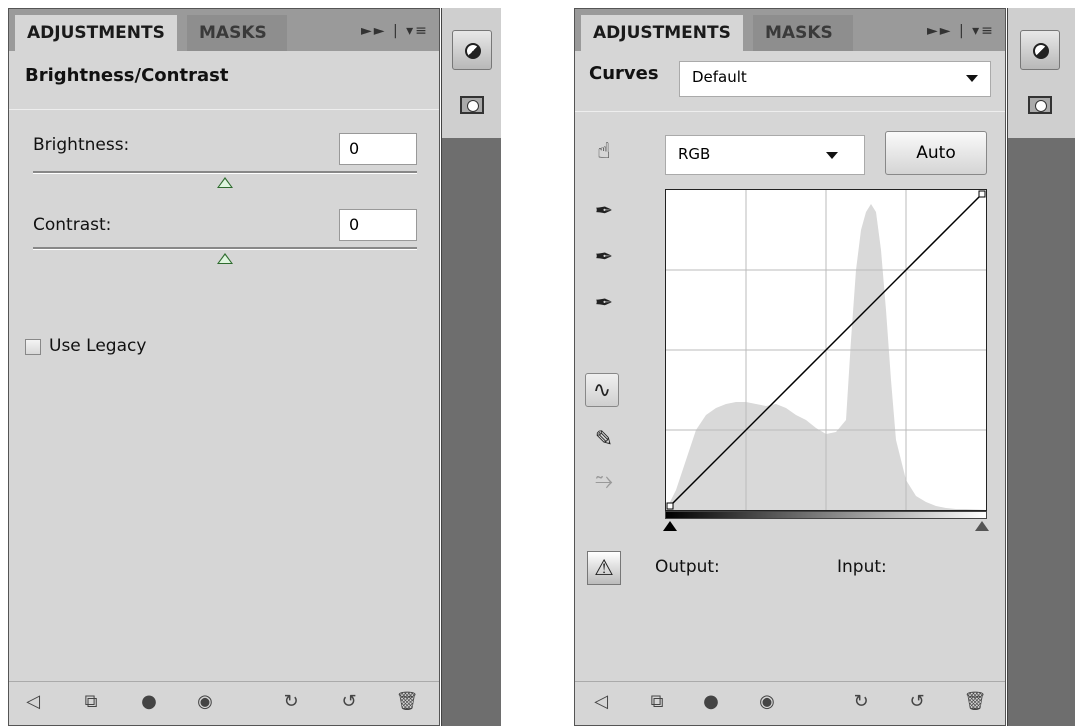  Describe the element at coordinates (936, 153) in the screenshot. I see `auto-button: Auto` at that location.